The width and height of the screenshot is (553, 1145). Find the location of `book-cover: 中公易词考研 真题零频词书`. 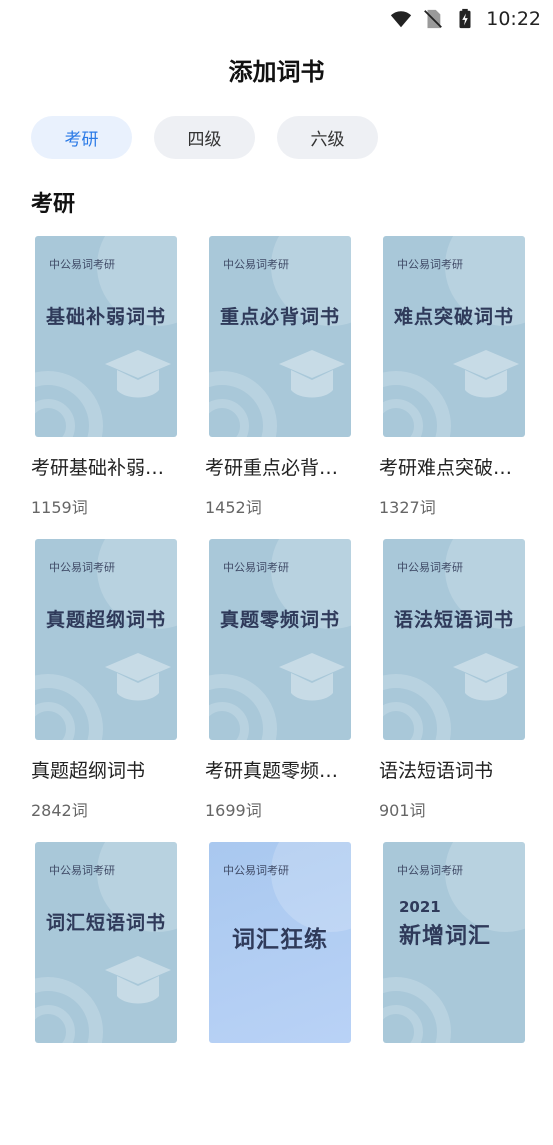

book-cover: 中公易词考研 真题零频词书 is located at coordinates (280, 639).